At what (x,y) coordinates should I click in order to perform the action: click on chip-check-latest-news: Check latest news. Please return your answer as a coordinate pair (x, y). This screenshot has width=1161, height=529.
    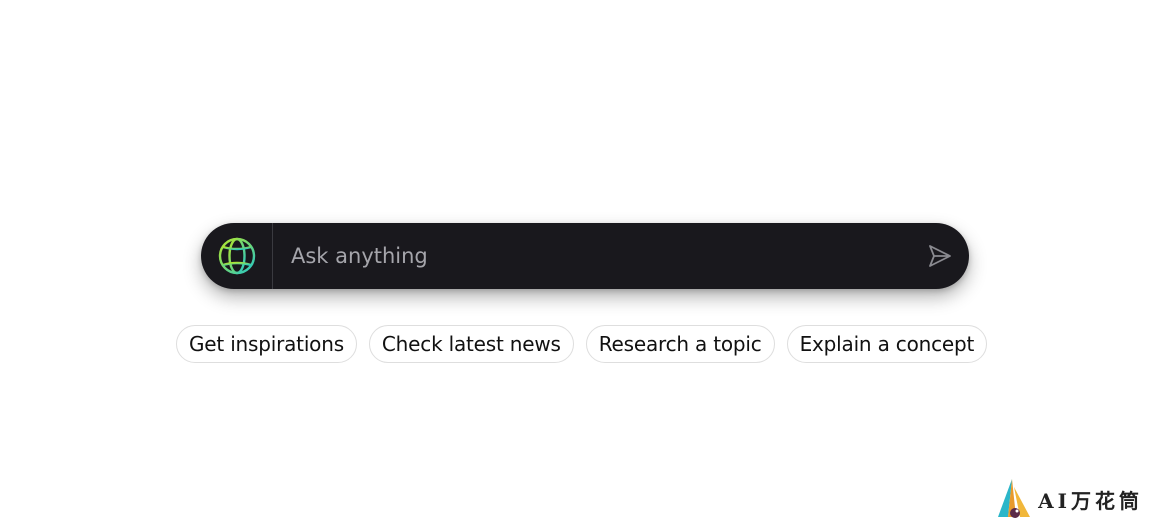
    Looking at the image, I should click on (471, 344).